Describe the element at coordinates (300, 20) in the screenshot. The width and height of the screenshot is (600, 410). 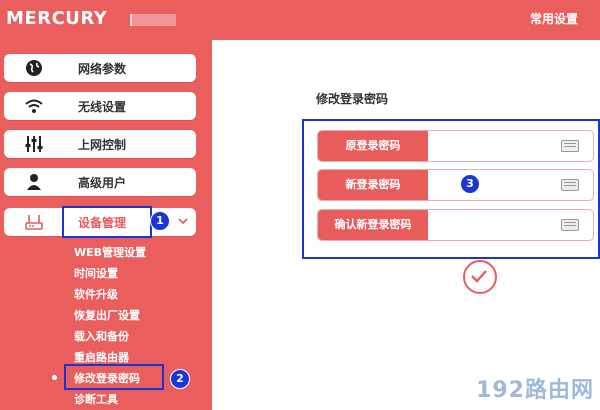
I see `top-bar: MERCURY 常用设置` at that location.